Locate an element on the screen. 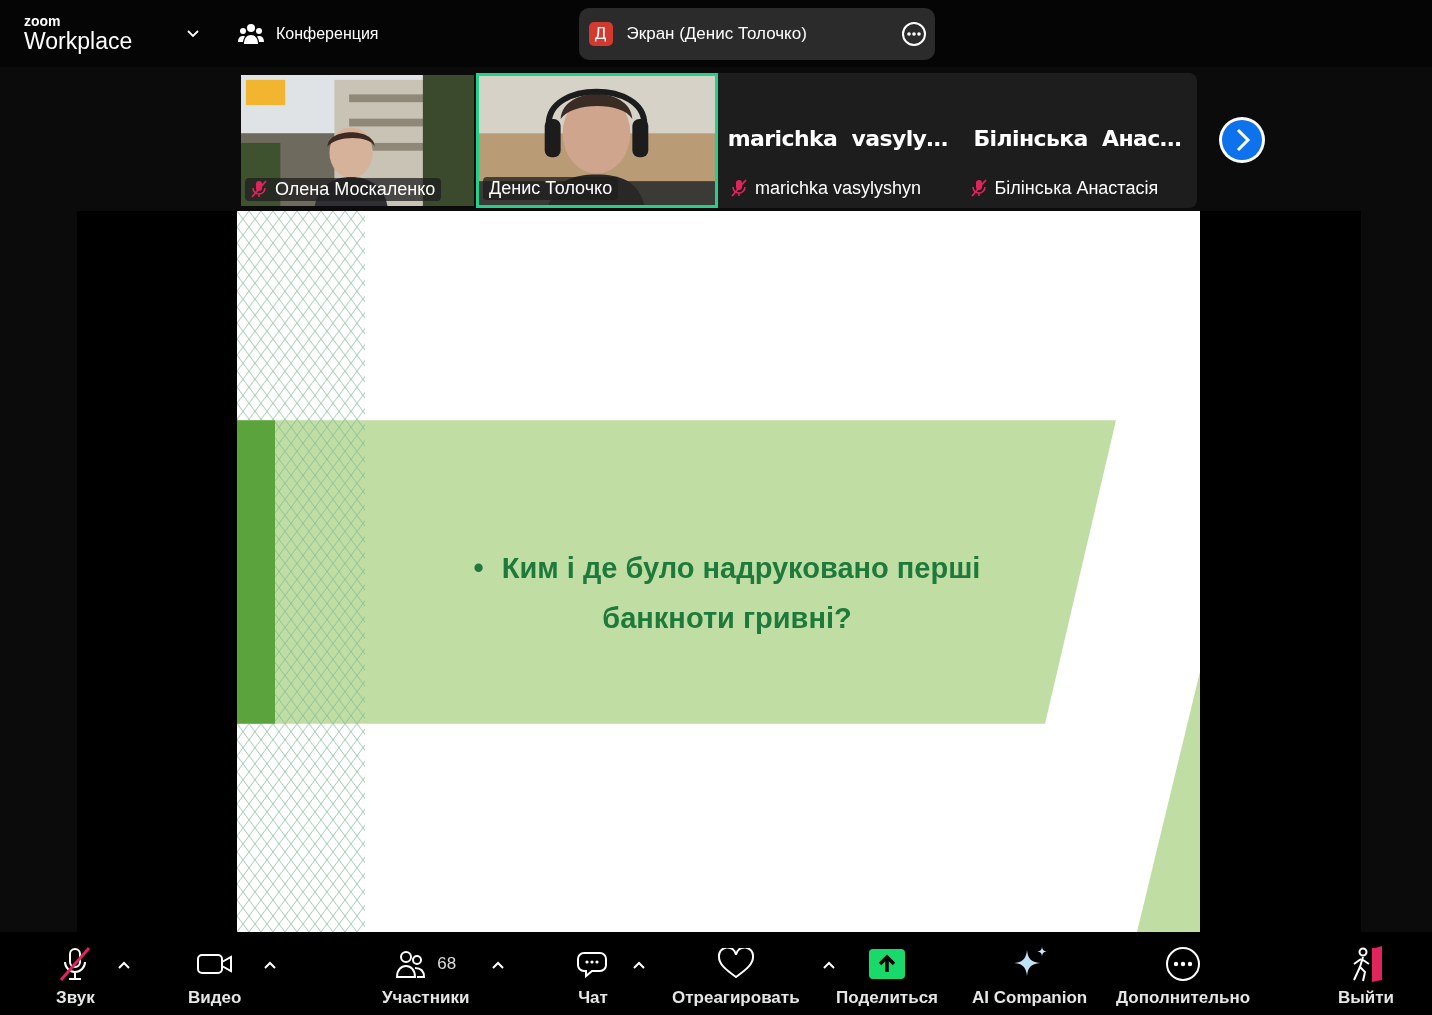 Image resolution: width=1432 pixels, height=1015 pixels. logo-product: Workplace is located at coordinates (79, 41).